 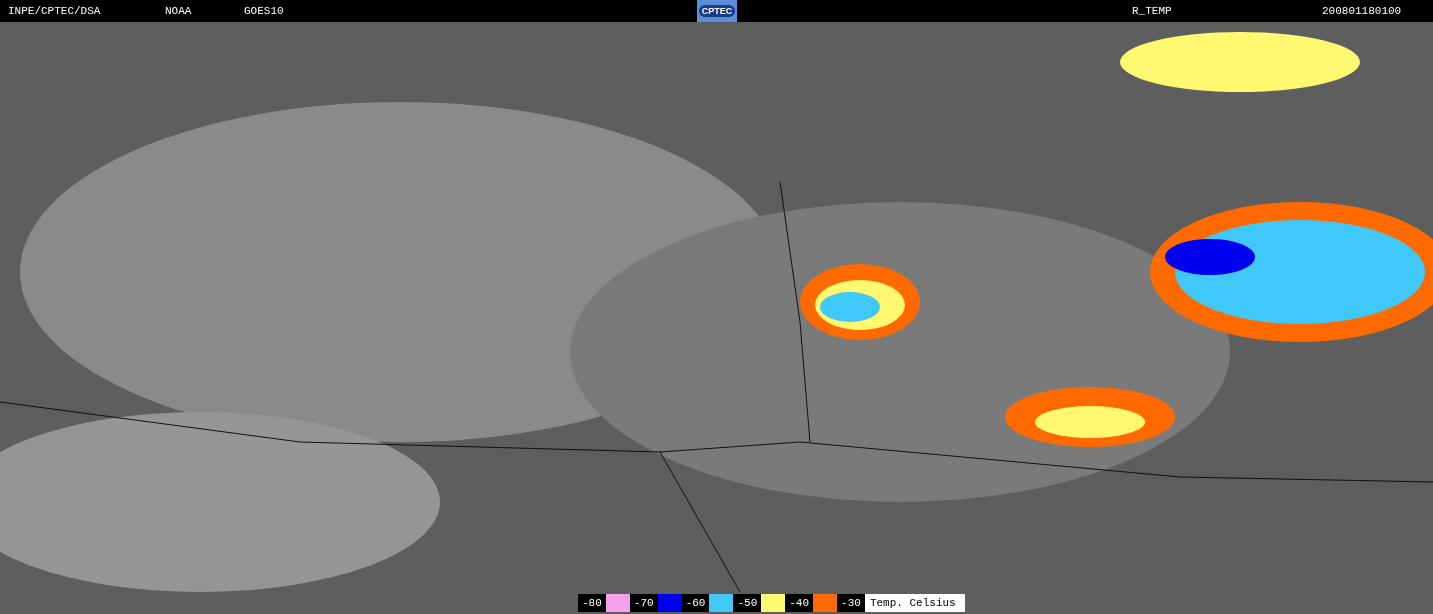 I want to click on legend-value: -60, so click(x=695, y=603).